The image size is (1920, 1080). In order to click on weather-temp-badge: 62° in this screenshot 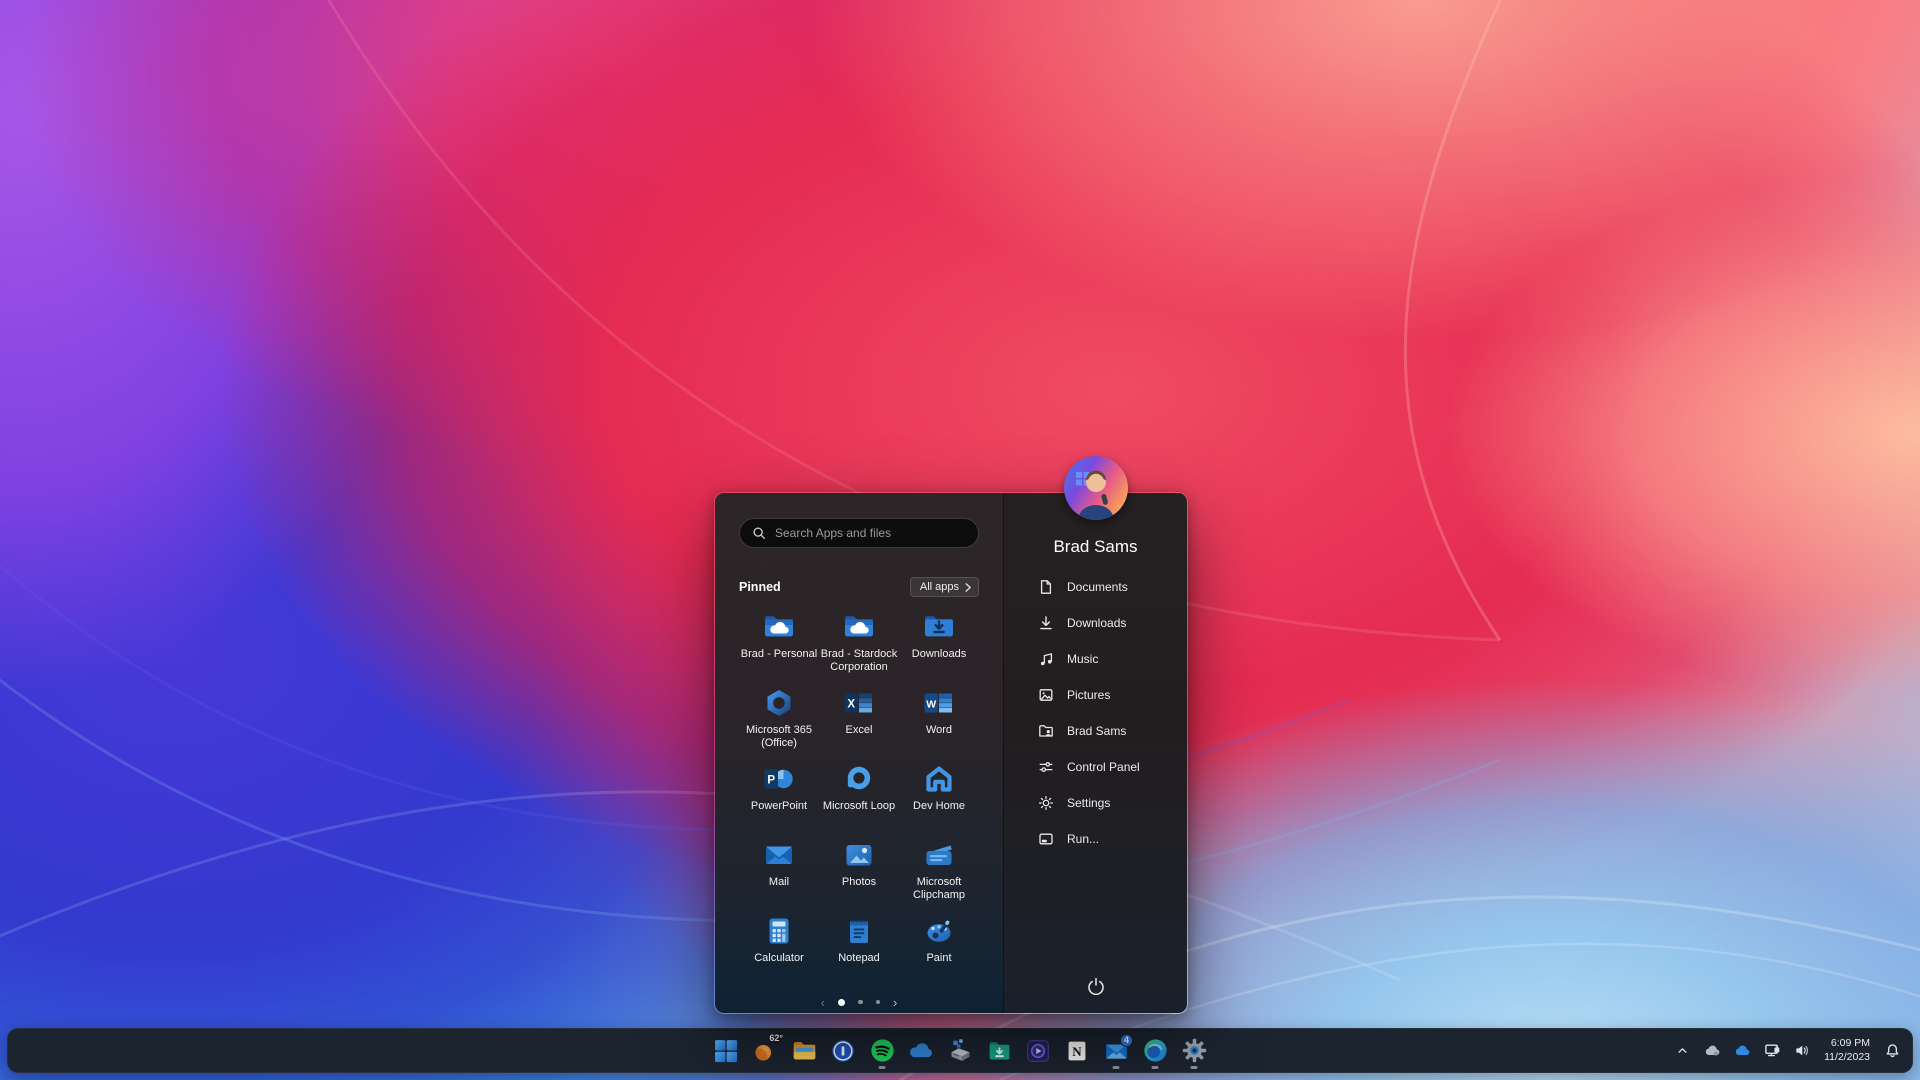, I will do `click(776, 1037)`.